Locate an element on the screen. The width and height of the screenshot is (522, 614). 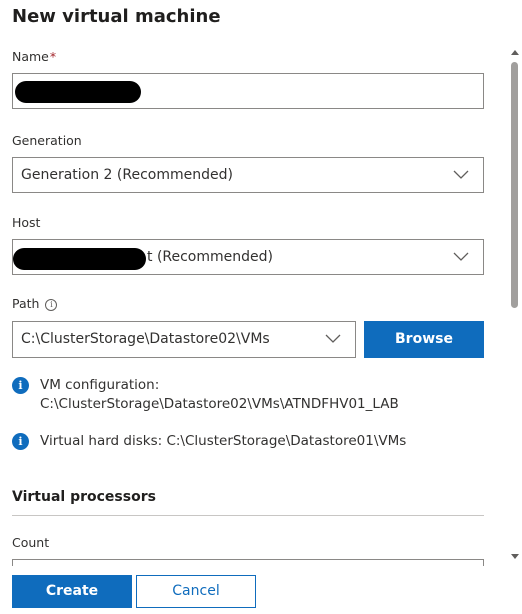
browse-button: Browse is located at coordinates (424, 339).